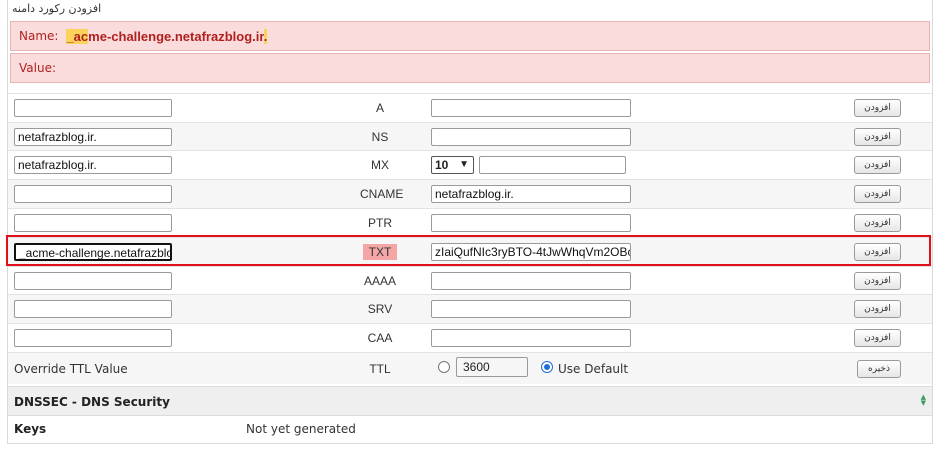  What do you see at coordinates (877, 281) in the screenshot?
I see `add-button-aaaa: افزودن` at bounding box center [877, 281].